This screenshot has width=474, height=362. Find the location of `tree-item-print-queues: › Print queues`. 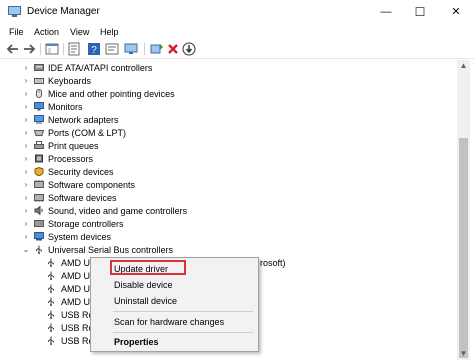

tree-item-print-queues: › Print queues is located at coordinates (224, 146).